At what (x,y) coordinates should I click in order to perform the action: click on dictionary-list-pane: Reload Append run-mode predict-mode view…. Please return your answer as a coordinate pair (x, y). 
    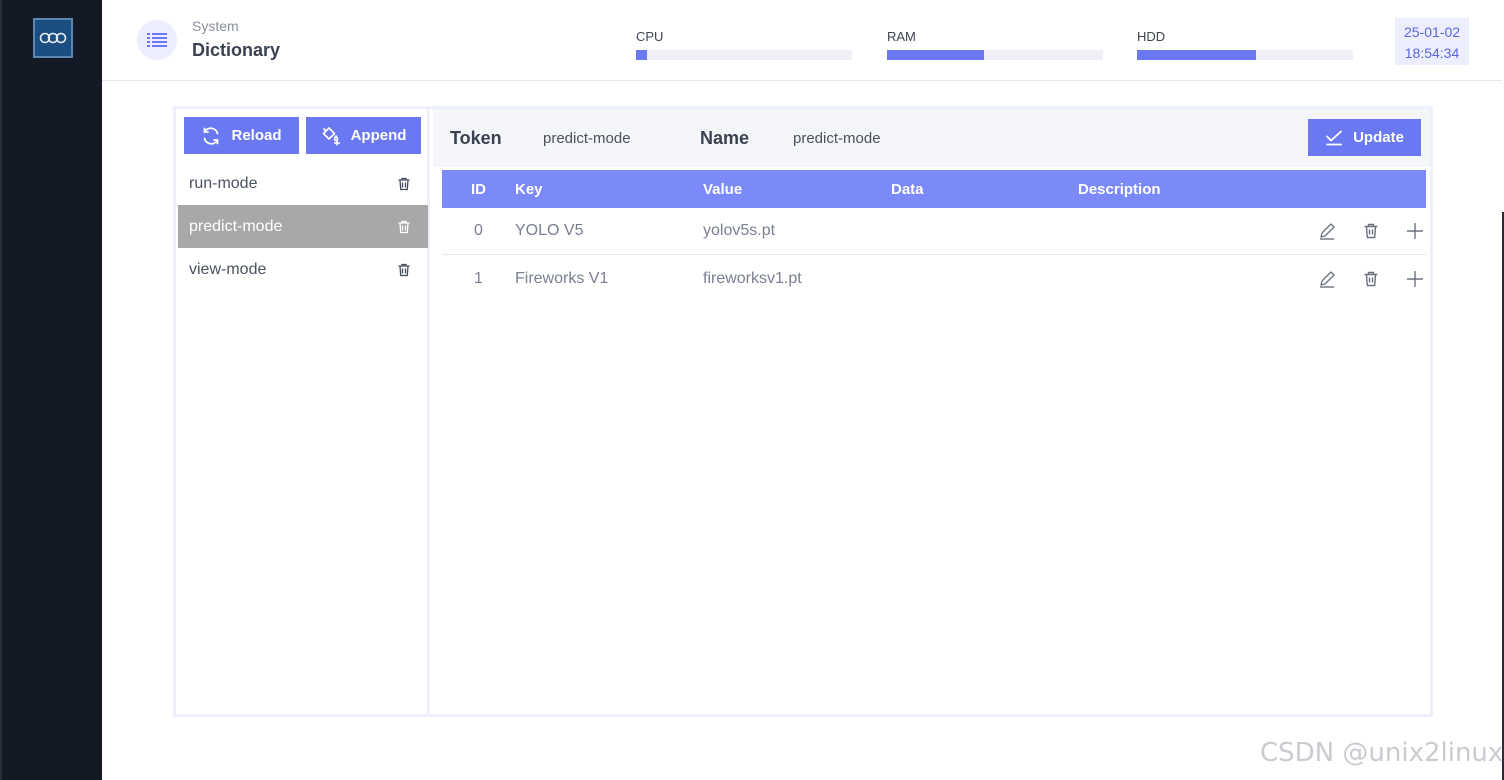
    Looking at the image, I should click on (303, 411).